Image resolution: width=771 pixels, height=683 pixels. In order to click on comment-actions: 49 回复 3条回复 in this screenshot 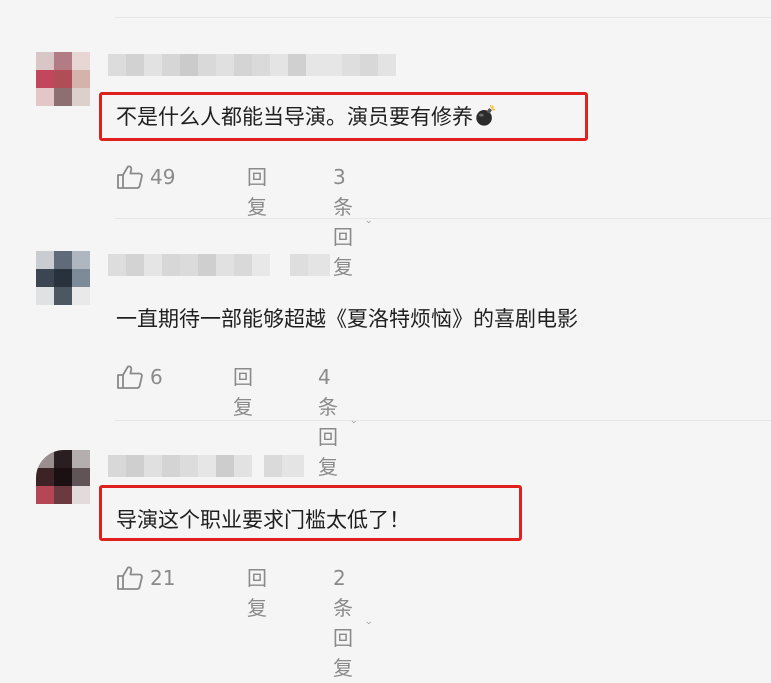, I will do `click(243, 220)`.